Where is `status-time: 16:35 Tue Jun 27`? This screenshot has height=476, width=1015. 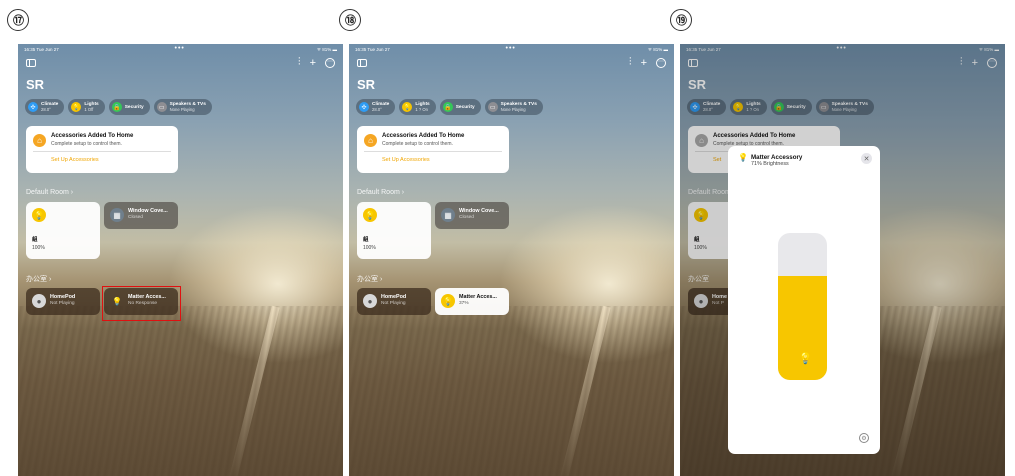
status-time: 16:35 Tue Jun 27 is located at coordinates (41, 49).